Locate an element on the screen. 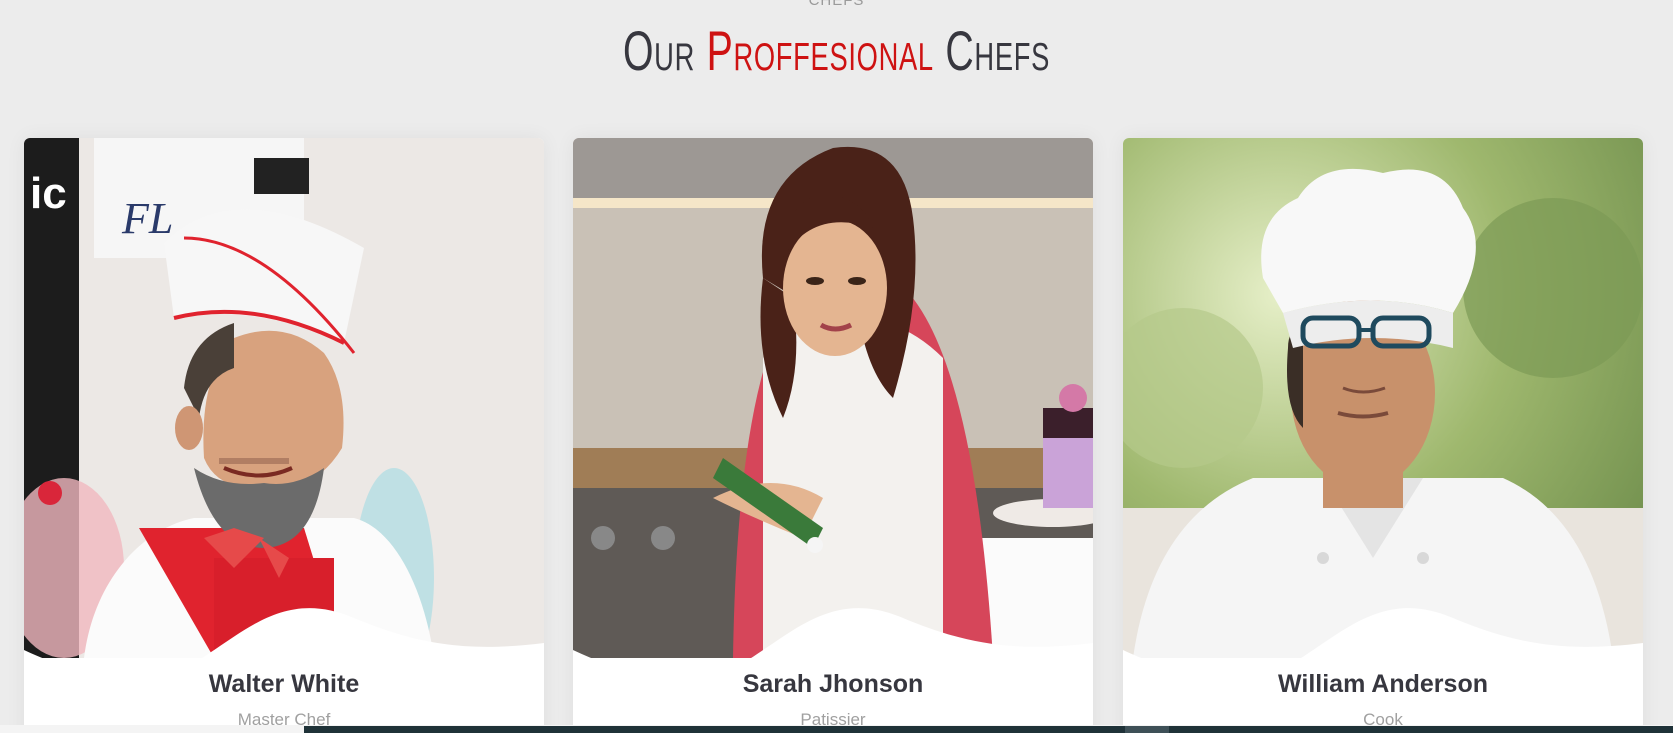 The height and width of the screenshot is (733, 1673). svg-text: FL is located at coordinates (147, 218).